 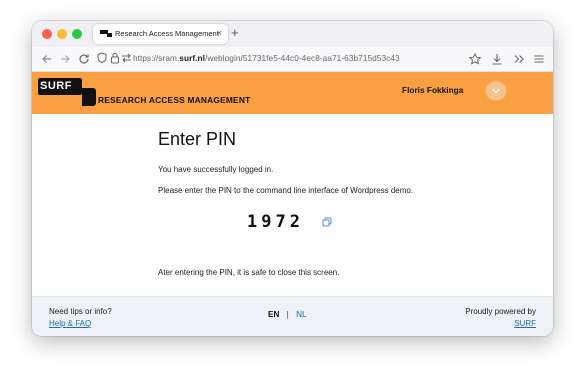 I want to click on help-faq-link: Help & FAQ, so click(x=70, y=324).